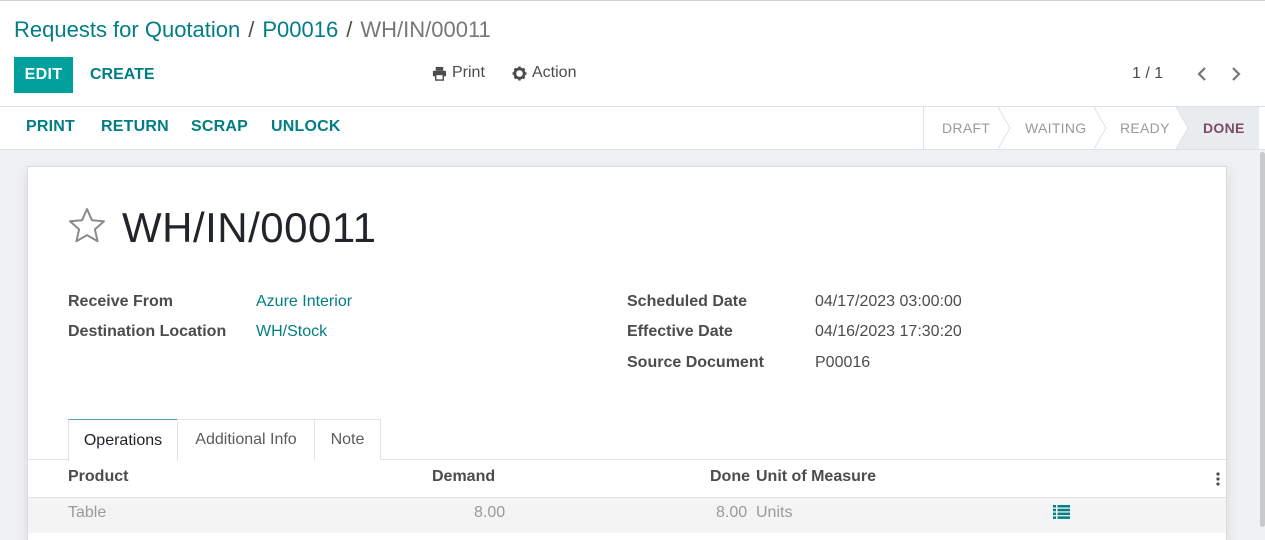 The width and height of the screenshot is (1265, 540). Describe the element at coordinates (123, 440) in the screenshot. I see `tab-operations: Operations` at that location.